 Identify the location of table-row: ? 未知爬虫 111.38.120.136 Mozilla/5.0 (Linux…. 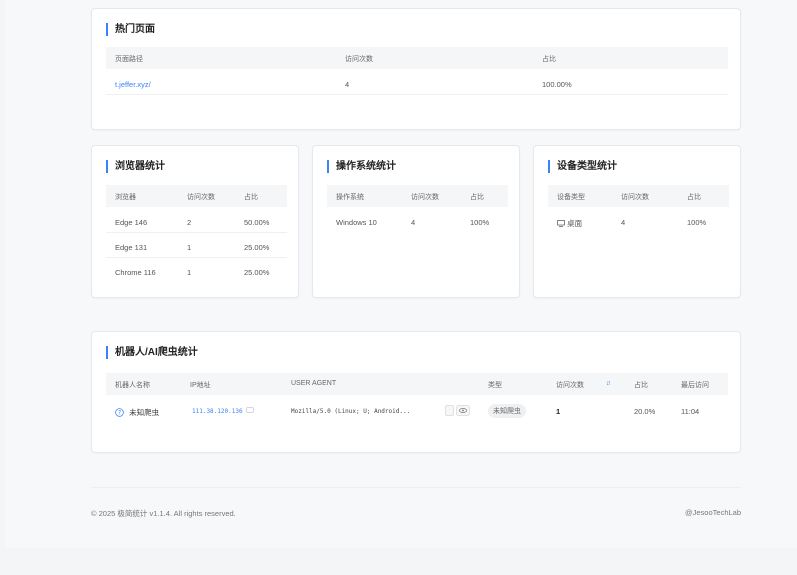
(417, 412).